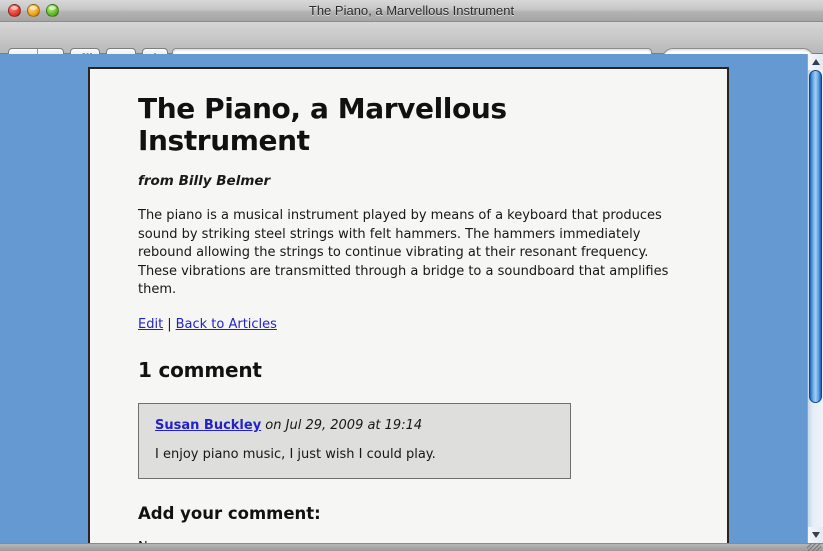  What do you see at coordinates (229, 513) in the screenshot?
I see `comment-form-title: Add your comment:` at bounding box center [229, 513].